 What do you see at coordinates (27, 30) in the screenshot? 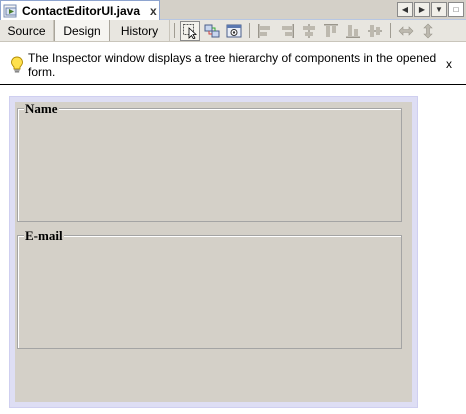
I see `tab-source: Source` at bounding box center [27, 30].